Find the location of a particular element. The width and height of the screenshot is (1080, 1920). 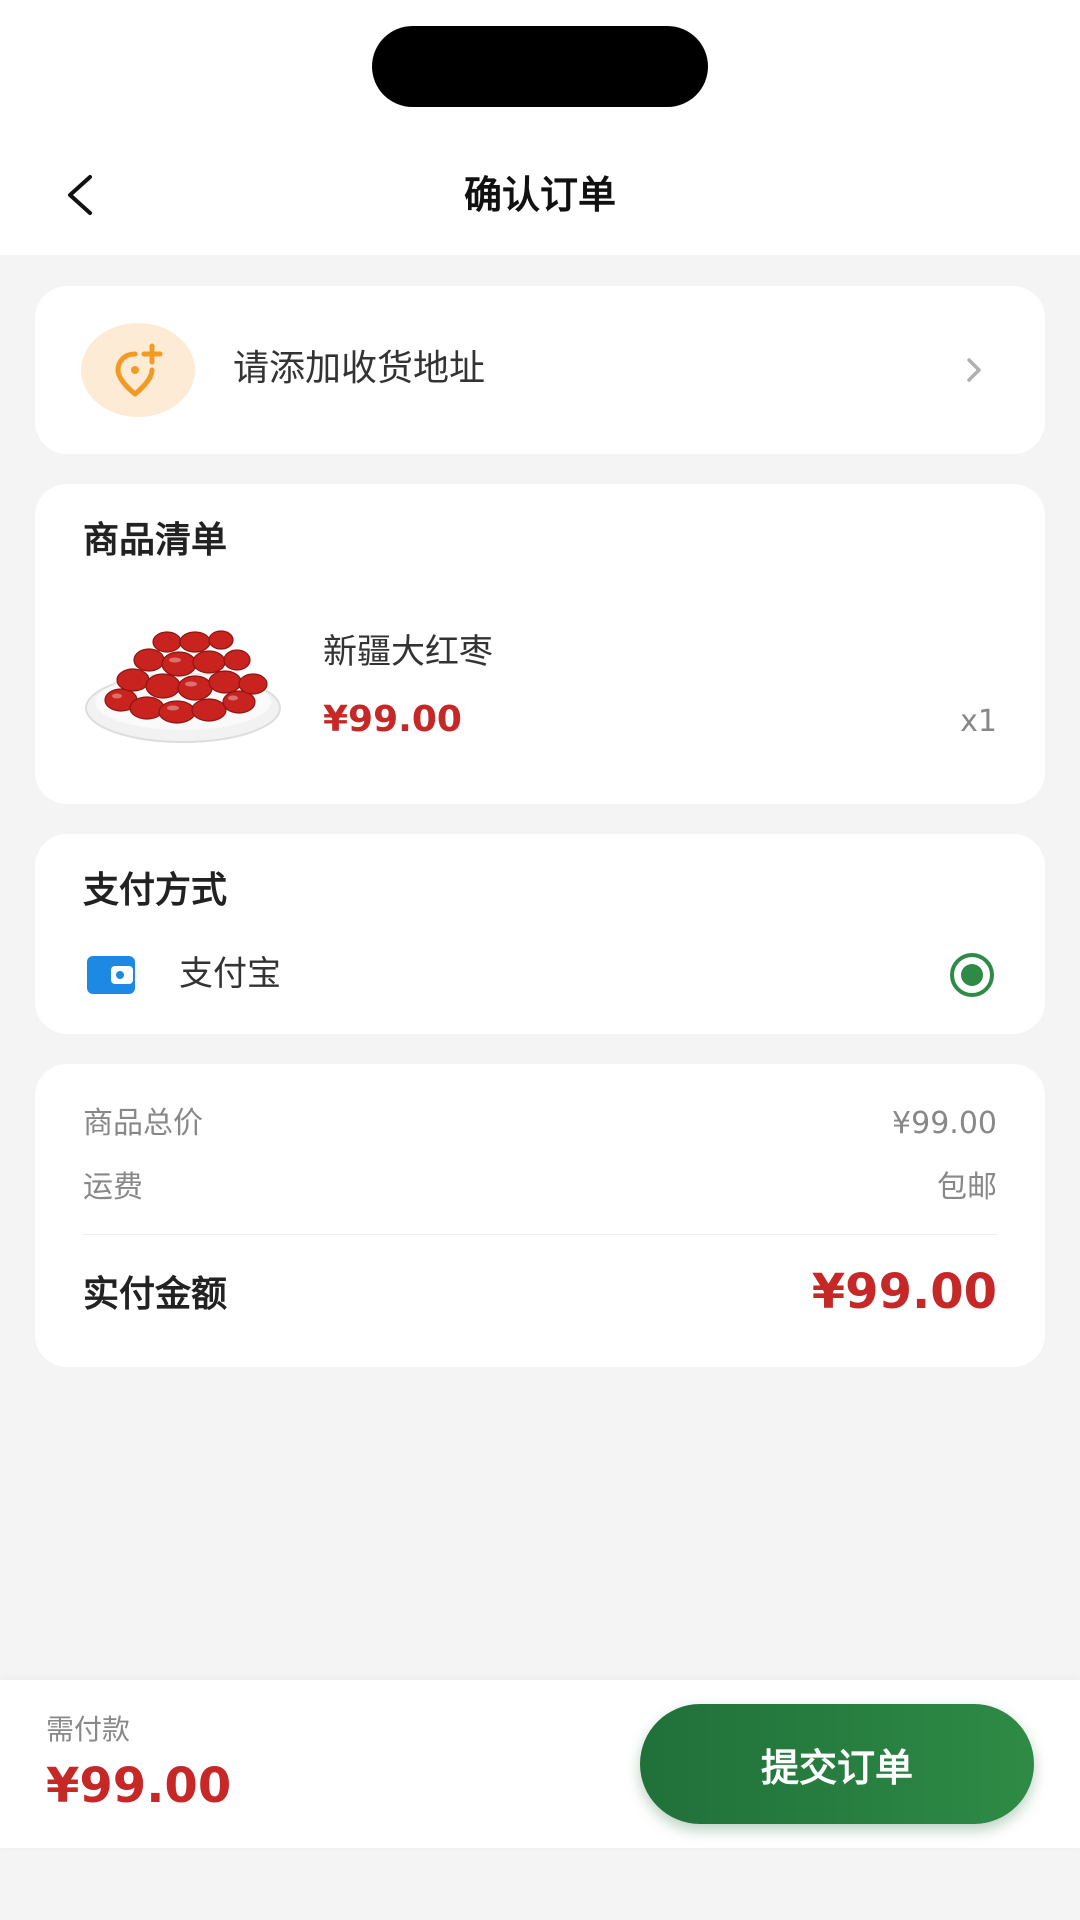

need-pay-value: ¥99.00 is located at coordinates (139, 1786).